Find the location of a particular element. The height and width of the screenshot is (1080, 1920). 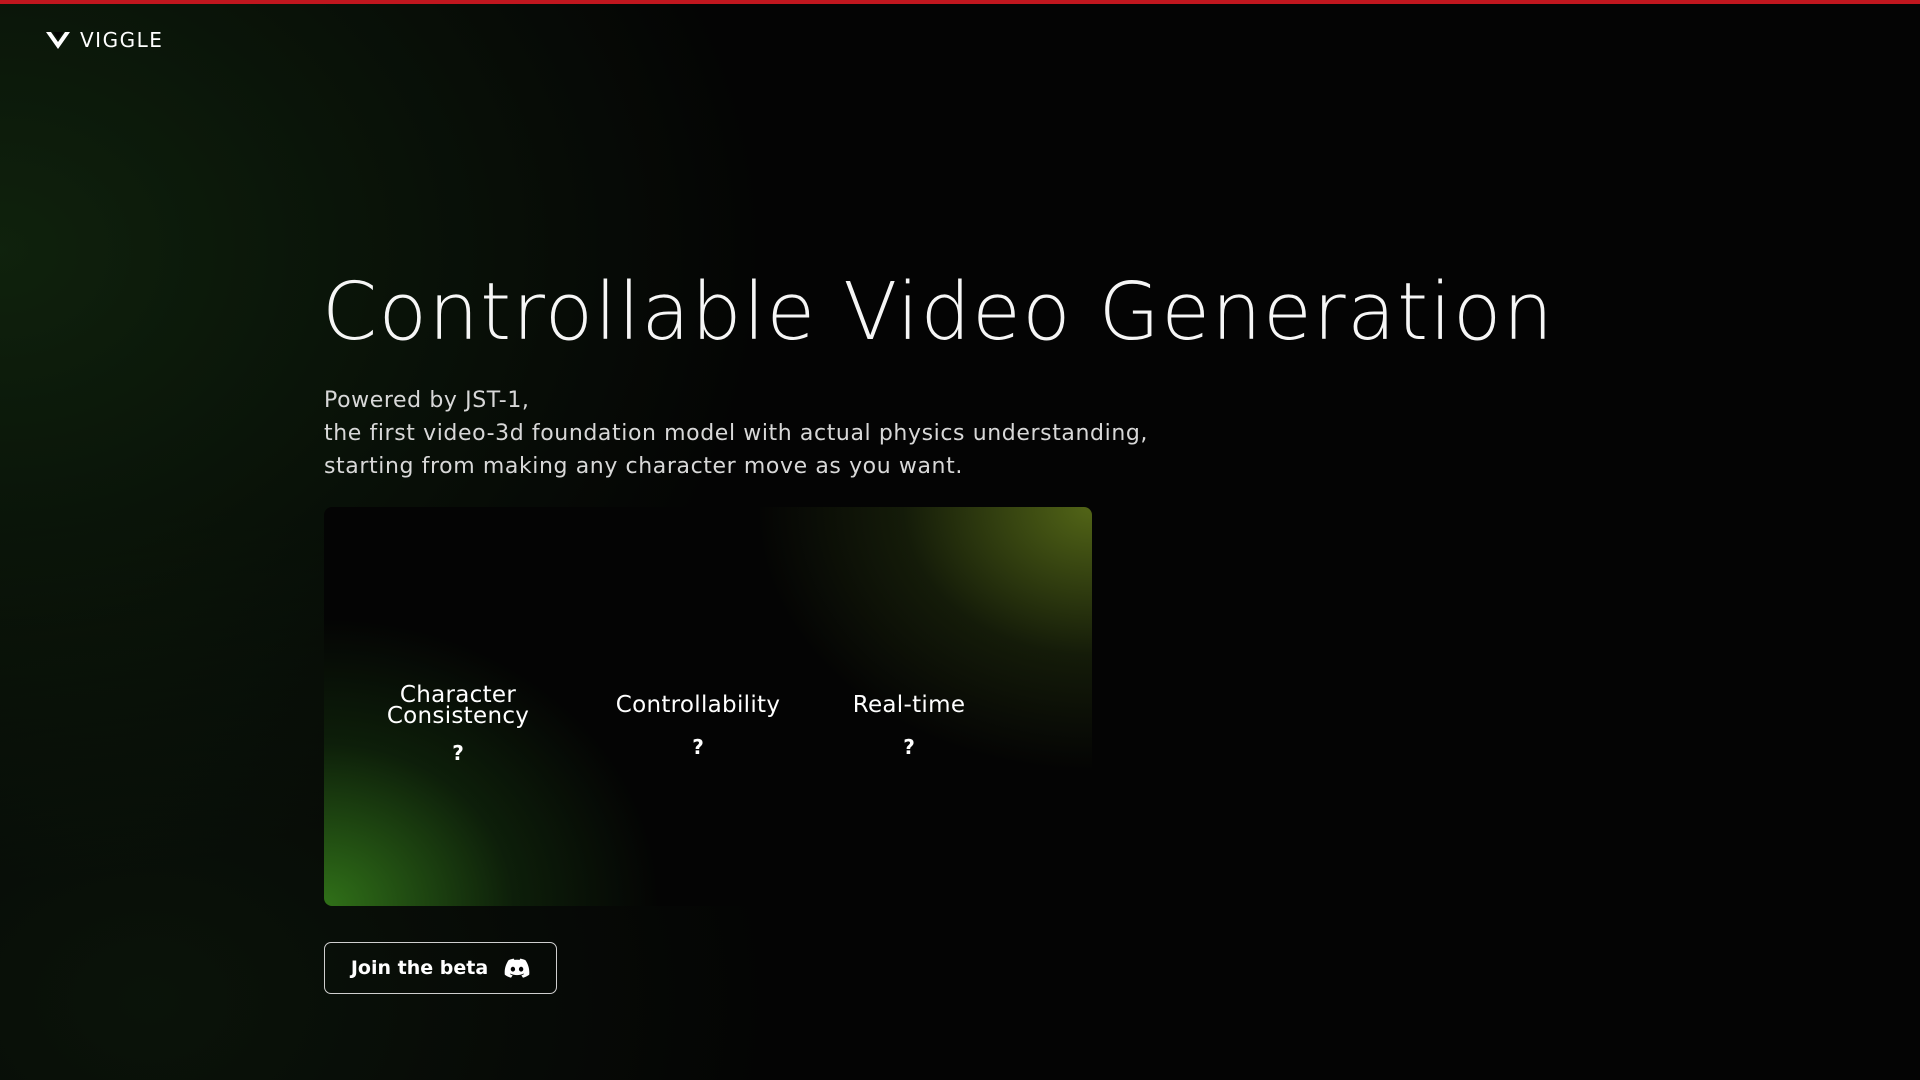

feature-controllability: Controllability ? is located at coordinates (698, 726).